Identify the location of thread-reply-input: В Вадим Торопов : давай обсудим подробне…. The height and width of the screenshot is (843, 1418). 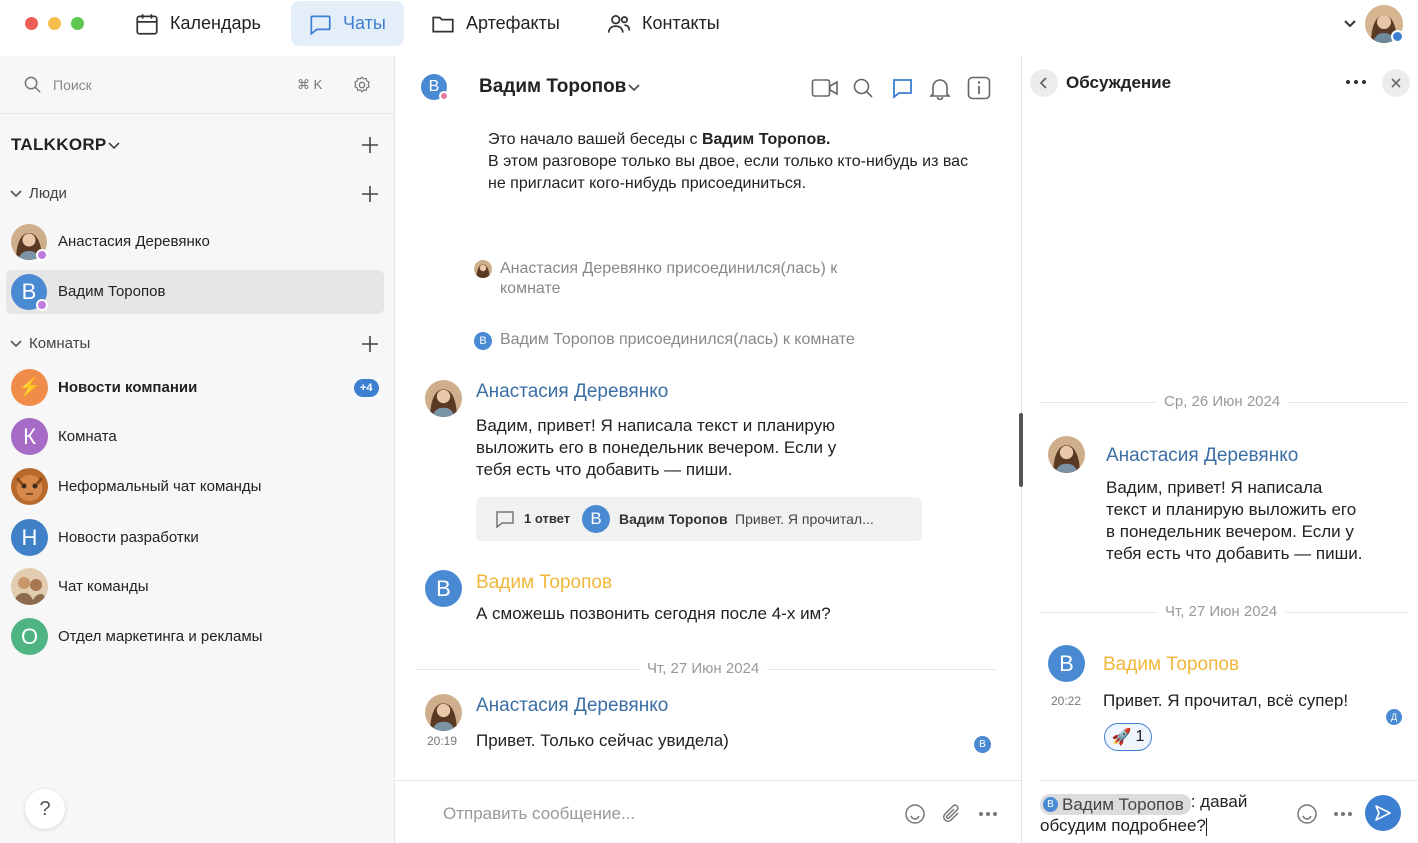
(1158, 817).